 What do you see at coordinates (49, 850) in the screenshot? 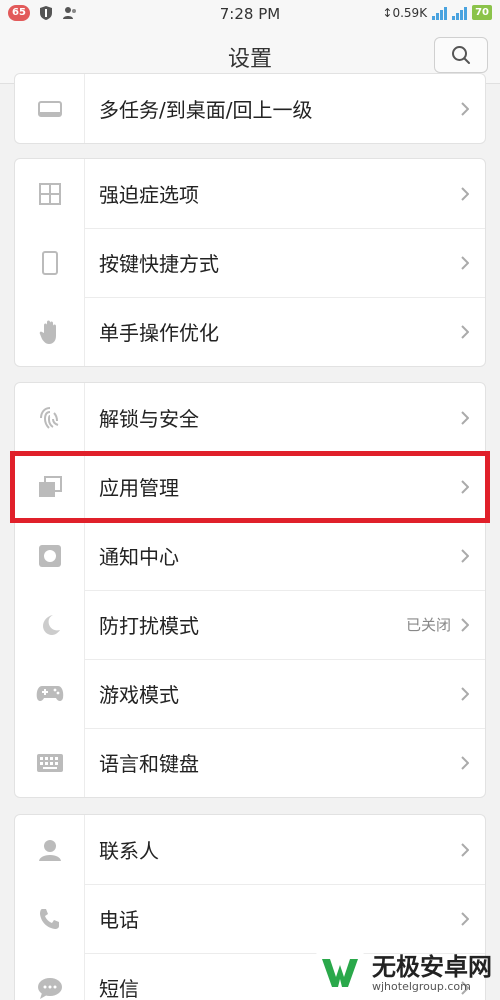
I see `contact-icon` at bounding box center [49, 850].